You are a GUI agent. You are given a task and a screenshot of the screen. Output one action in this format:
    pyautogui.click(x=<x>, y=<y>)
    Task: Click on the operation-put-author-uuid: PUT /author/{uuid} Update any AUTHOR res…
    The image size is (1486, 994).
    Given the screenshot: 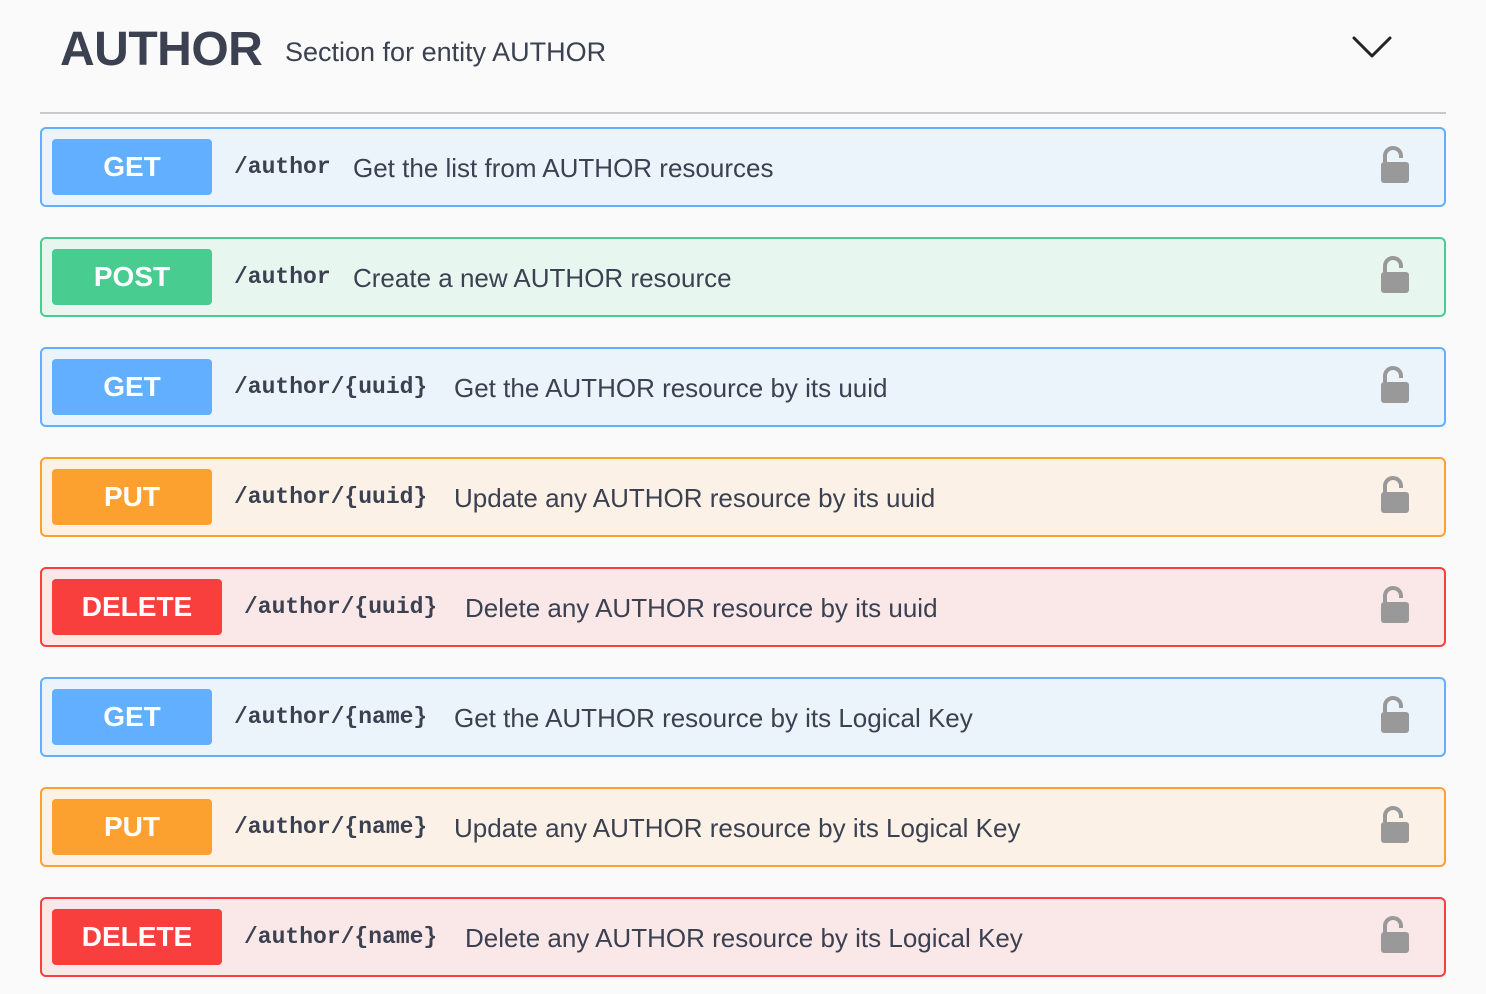 What is the action you would take?
    pyautogui.click(x=743, y=497)
    